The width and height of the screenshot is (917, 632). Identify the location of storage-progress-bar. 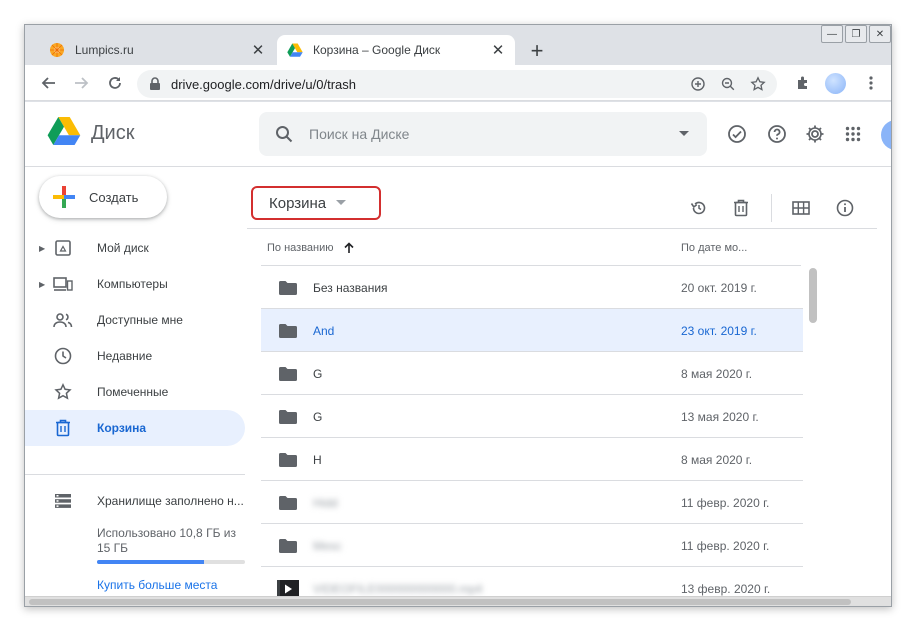
(171, 562).